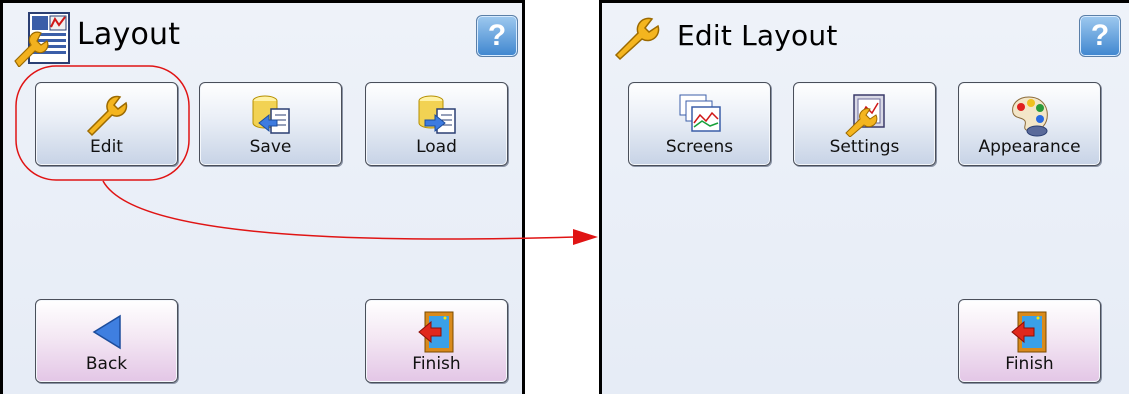 This screenshot has height=394, width=1129. I want to click on transition-arrow-head, so click(585, 237).